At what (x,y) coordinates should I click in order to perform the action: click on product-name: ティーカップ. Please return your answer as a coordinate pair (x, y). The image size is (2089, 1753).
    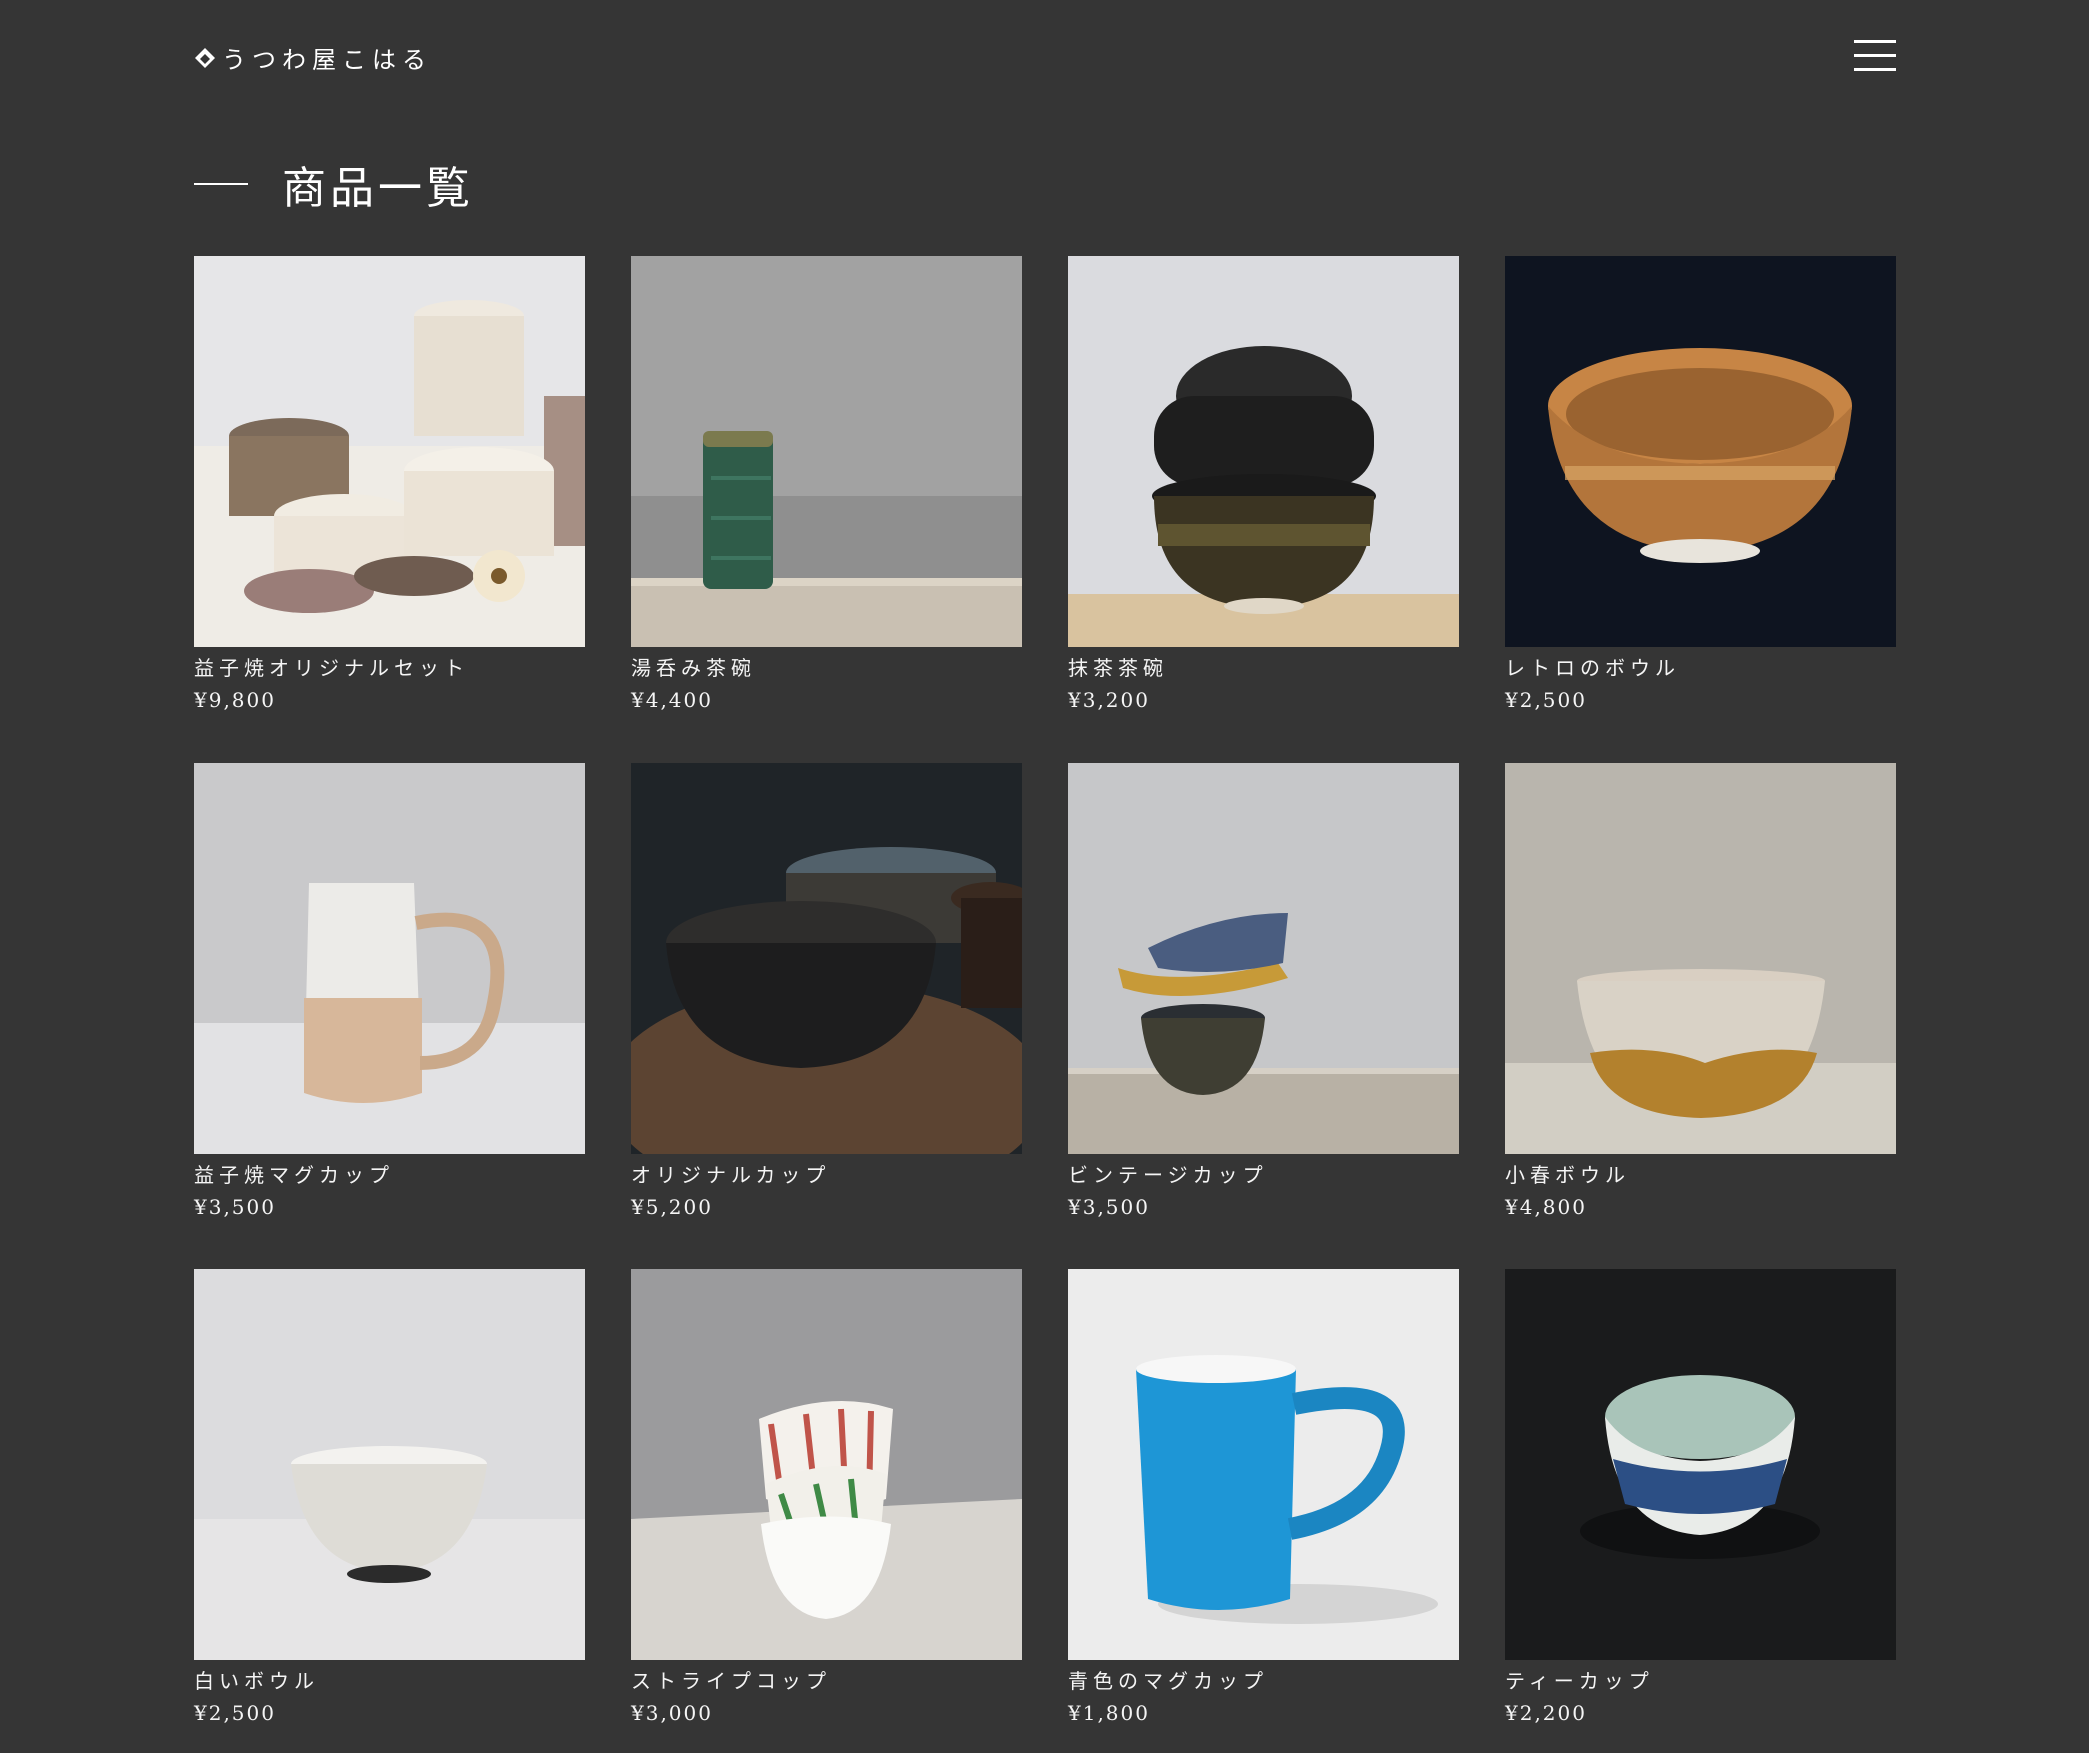
    Looking at the image, I should click on (1700, 1681).